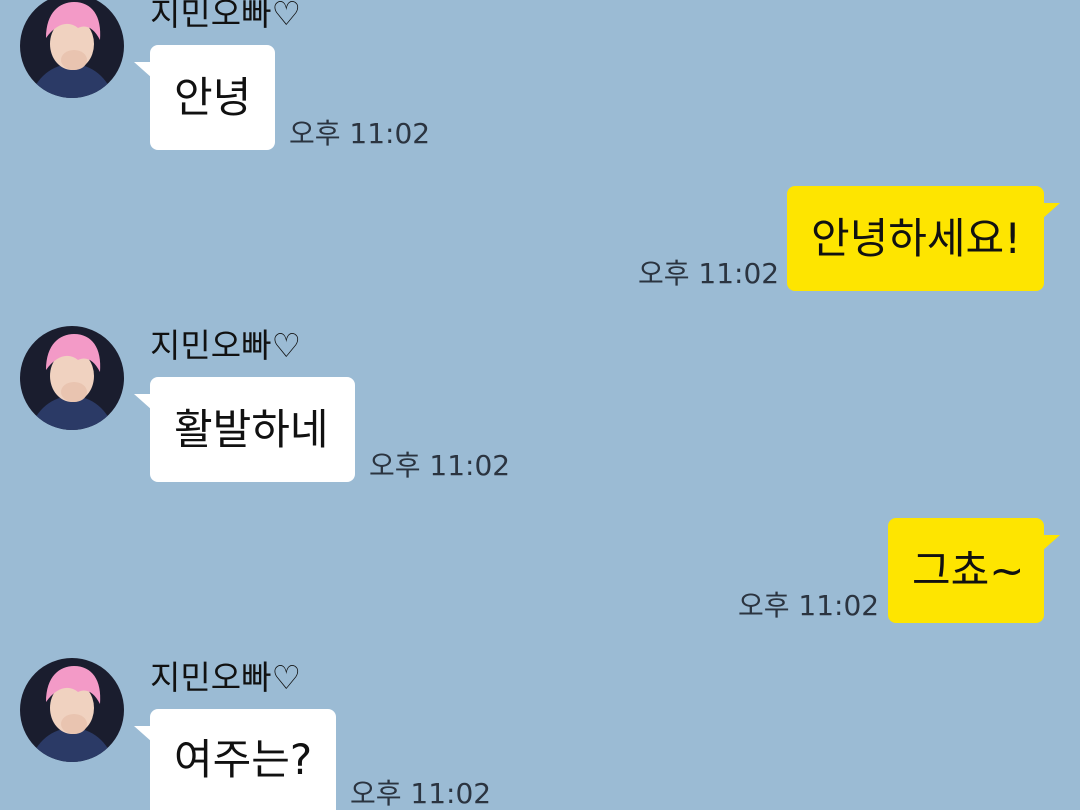 This screenshot has width=1080, height=810. What do you see at coordinates (916, 238) in the screenshot?
I see `message-text: 안녕하세요!` at bounding box center [916, 238].